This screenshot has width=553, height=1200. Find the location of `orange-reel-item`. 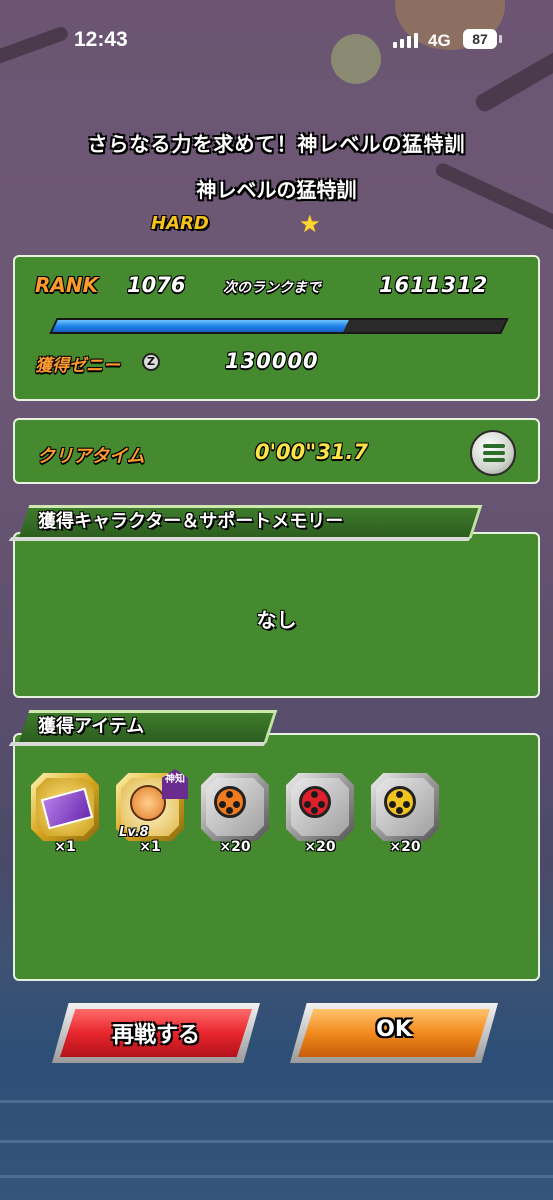

orange-reel-item is located at coordinates (235, 807).